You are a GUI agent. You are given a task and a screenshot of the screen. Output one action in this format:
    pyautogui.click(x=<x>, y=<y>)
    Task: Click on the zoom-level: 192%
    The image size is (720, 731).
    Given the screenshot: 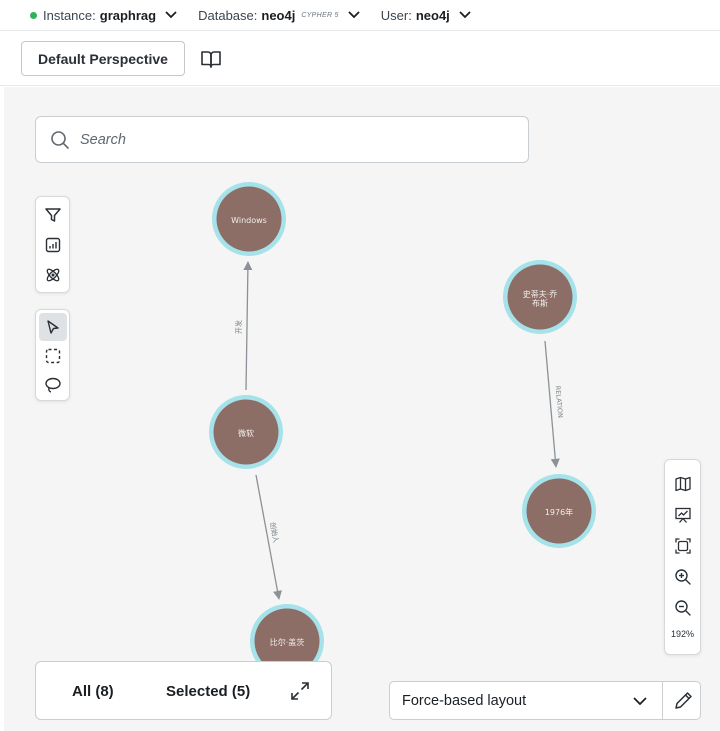 What is the action you would take?
    pyautogui.click(x=682, y=634)
    